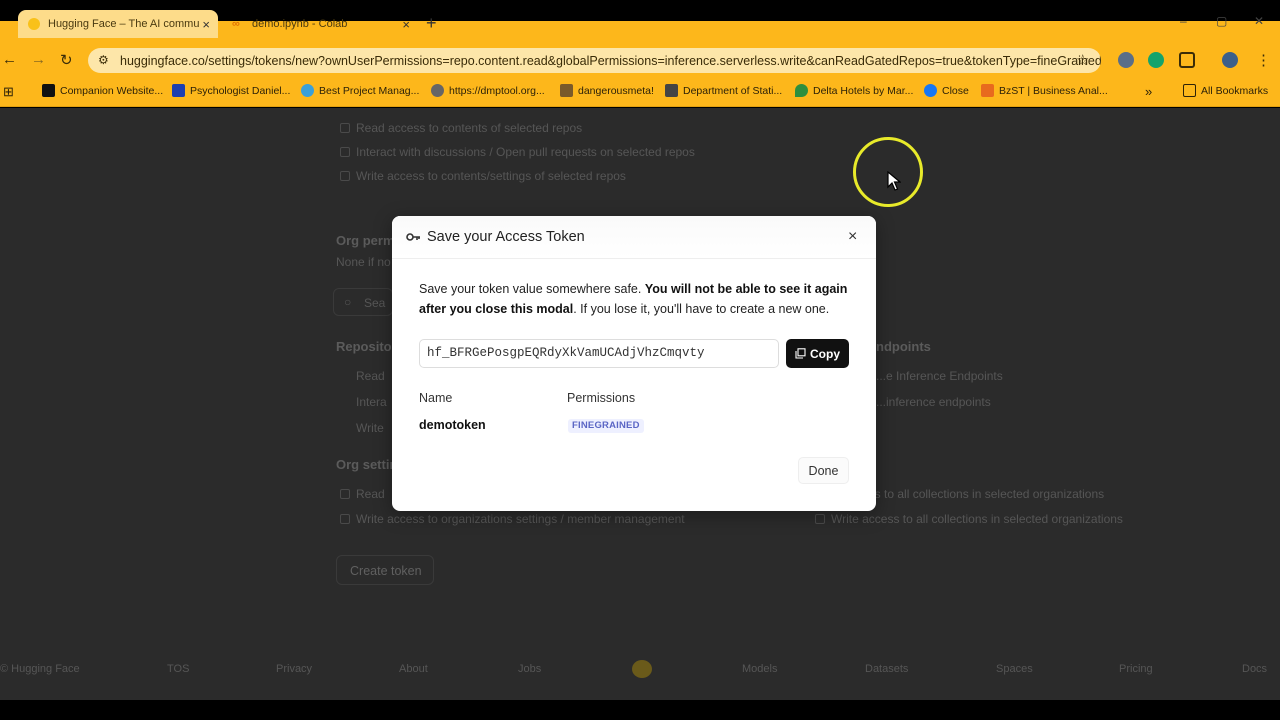 The width and height of the screenshot is (1280, 720). Describe the element at coordinates (946, 90) in the screenshot. I see `bookmark-item: Close` at that location.